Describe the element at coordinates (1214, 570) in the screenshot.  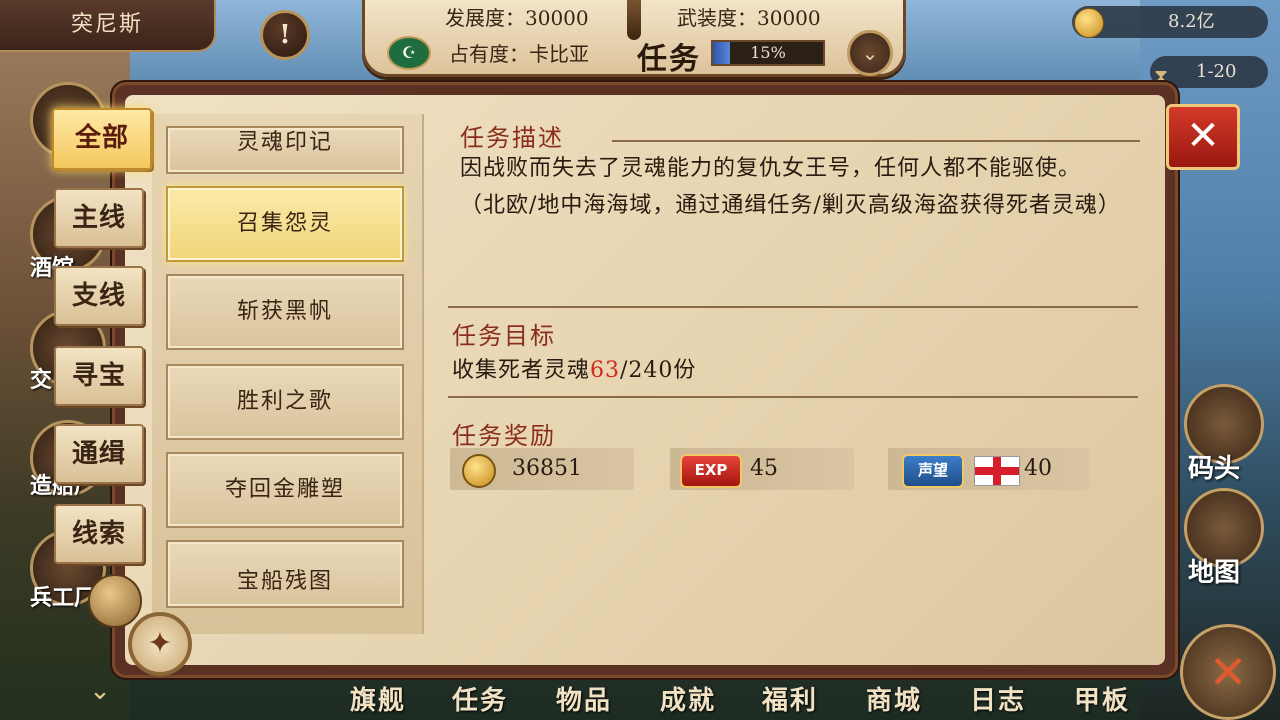
I see `map-label: 地图` at that location.